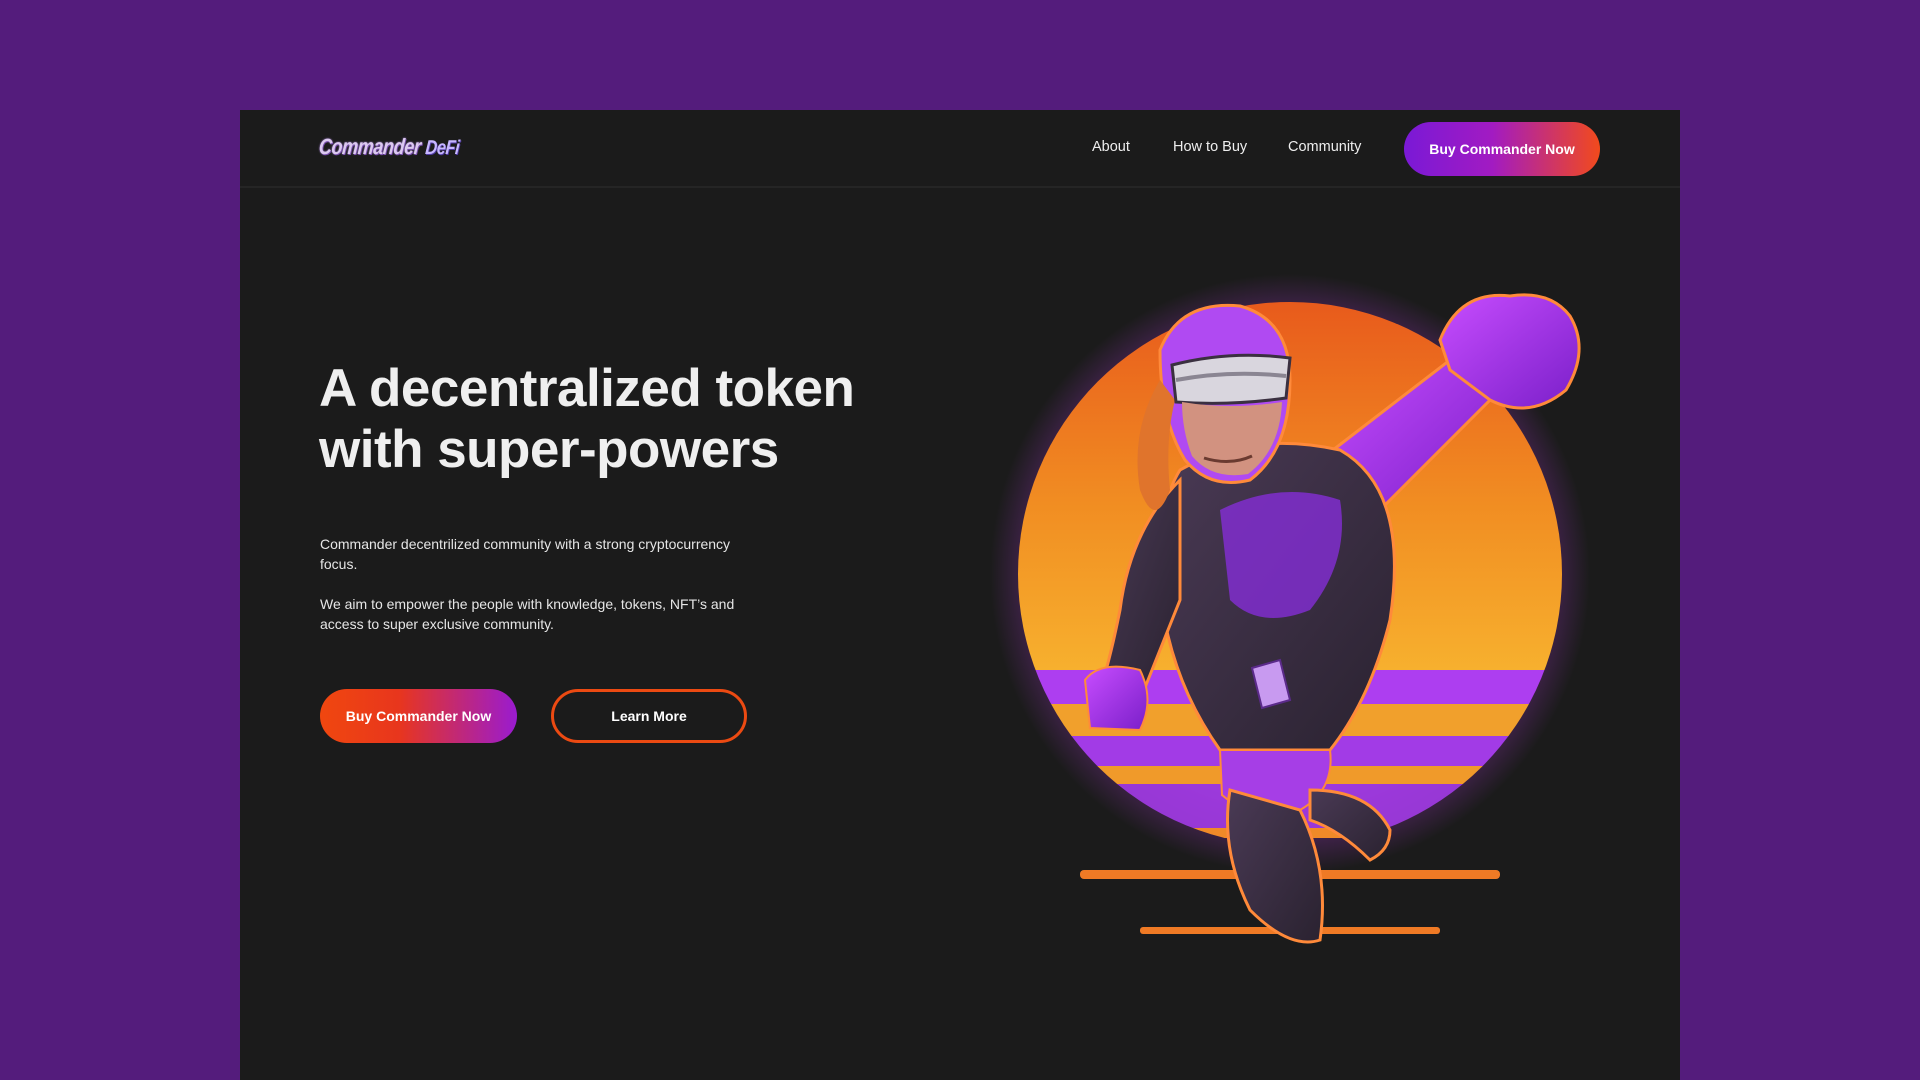  Describe the element at coordinates (587, 388) in the screenshot. I see `headline-line-1: A decentralized token` at that location.